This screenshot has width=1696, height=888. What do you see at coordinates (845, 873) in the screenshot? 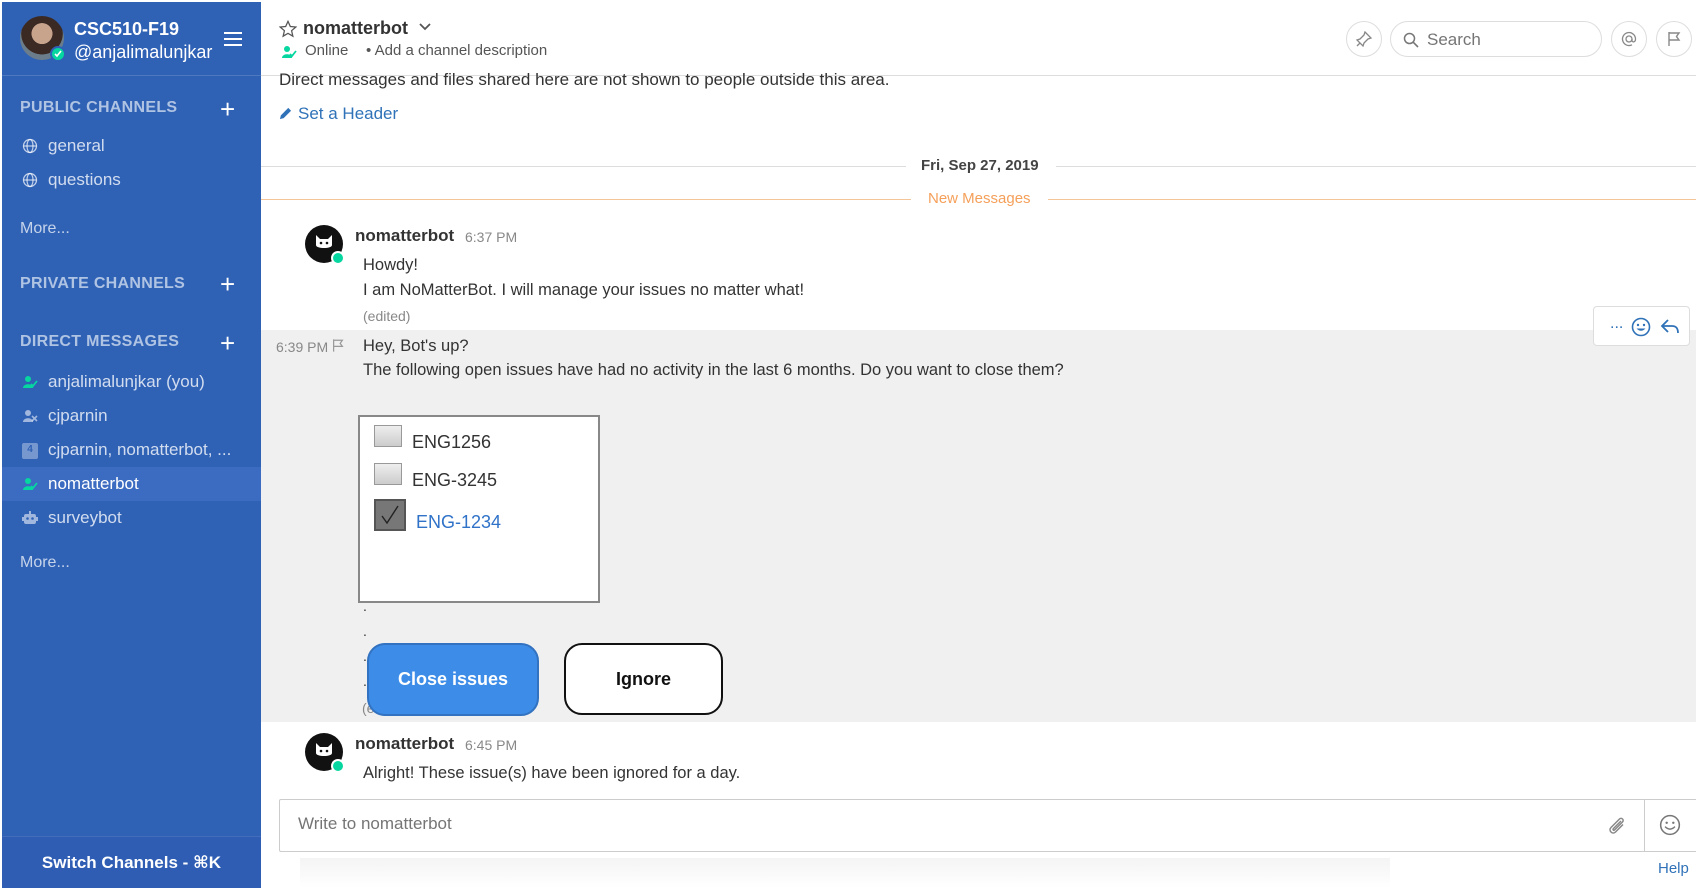
I see `composer-shadow` at bounding box center [845, 873].